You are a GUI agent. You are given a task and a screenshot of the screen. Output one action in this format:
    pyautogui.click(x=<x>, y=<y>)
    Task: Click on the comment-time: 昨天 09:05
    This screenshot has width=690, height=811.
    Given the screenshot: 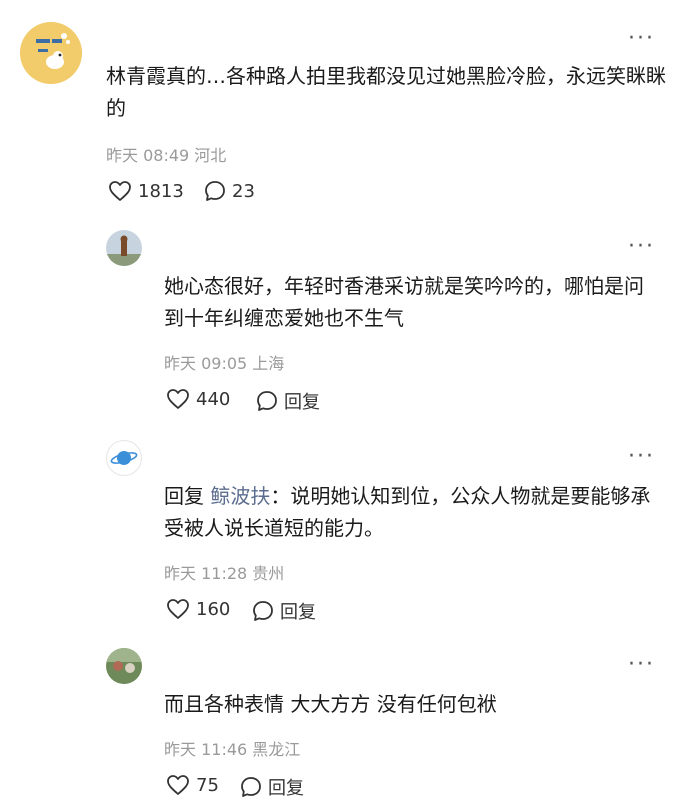 What is the action you would take?
    pyautogui.click(x=206, y=363)
    